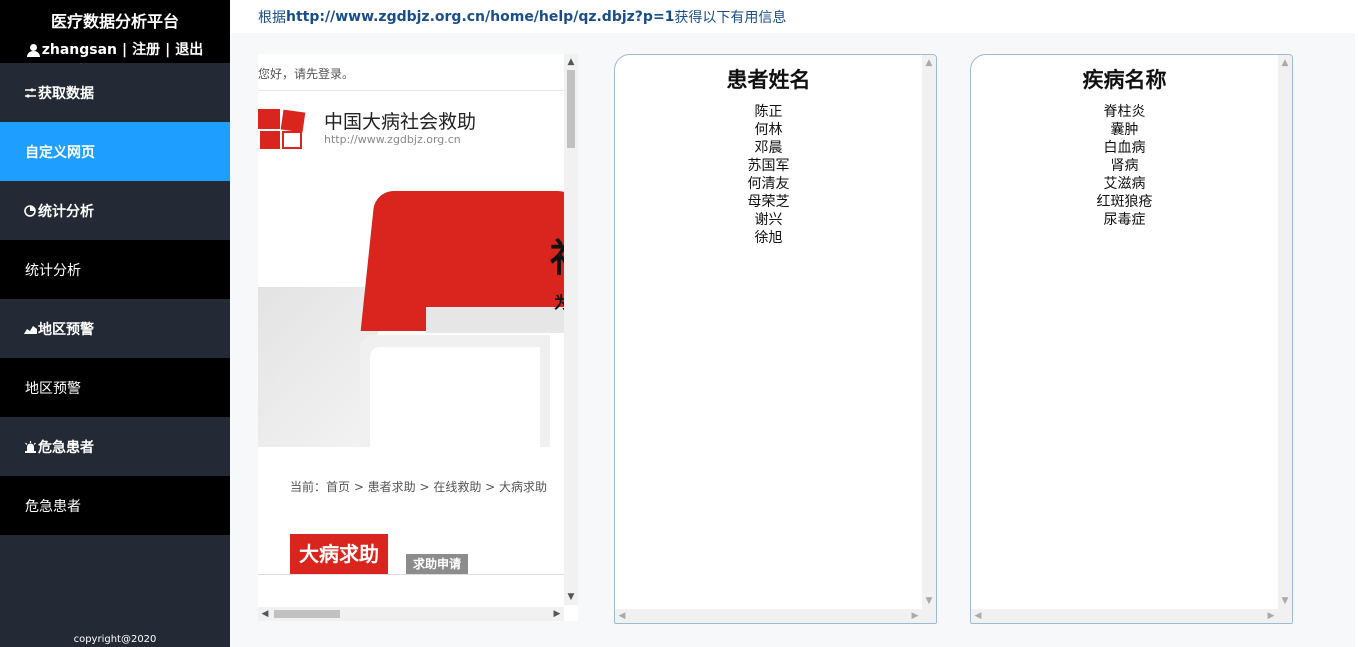 The image size is (1358, 647). I want to click on list-item: 红斑狼疮, so click(1124, 202).